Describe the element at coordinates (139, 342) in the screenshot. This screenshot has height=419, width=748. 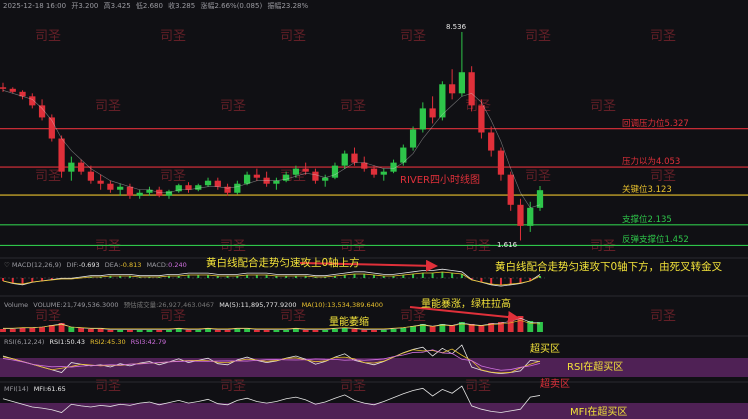
I see `rsi3-label: RSI3:` at that location.